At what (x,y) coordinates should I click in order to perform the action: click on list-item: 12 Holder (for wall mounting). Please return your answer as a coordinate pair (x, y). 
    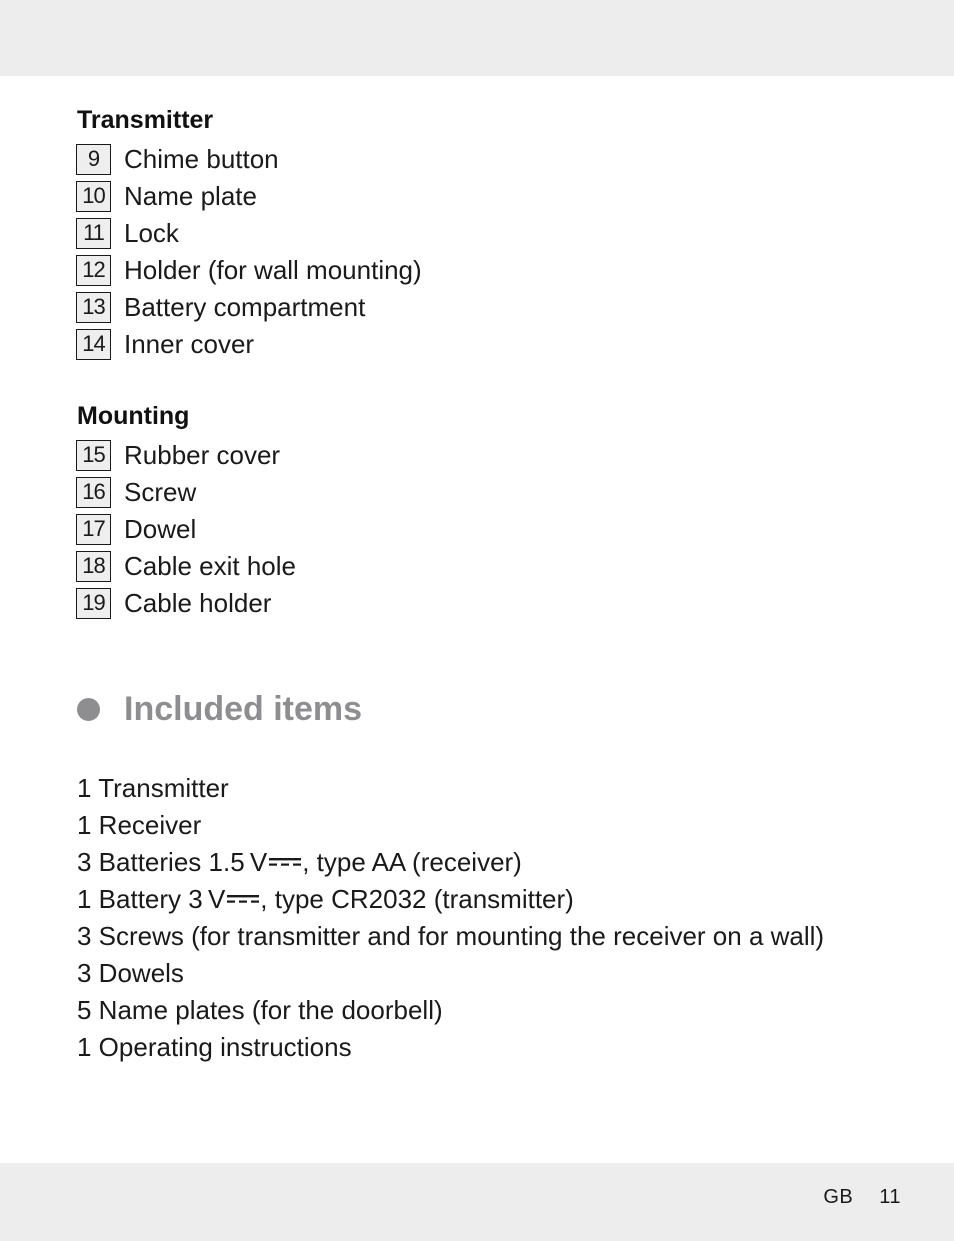
    Looking at the image, I should click on (249, 270).